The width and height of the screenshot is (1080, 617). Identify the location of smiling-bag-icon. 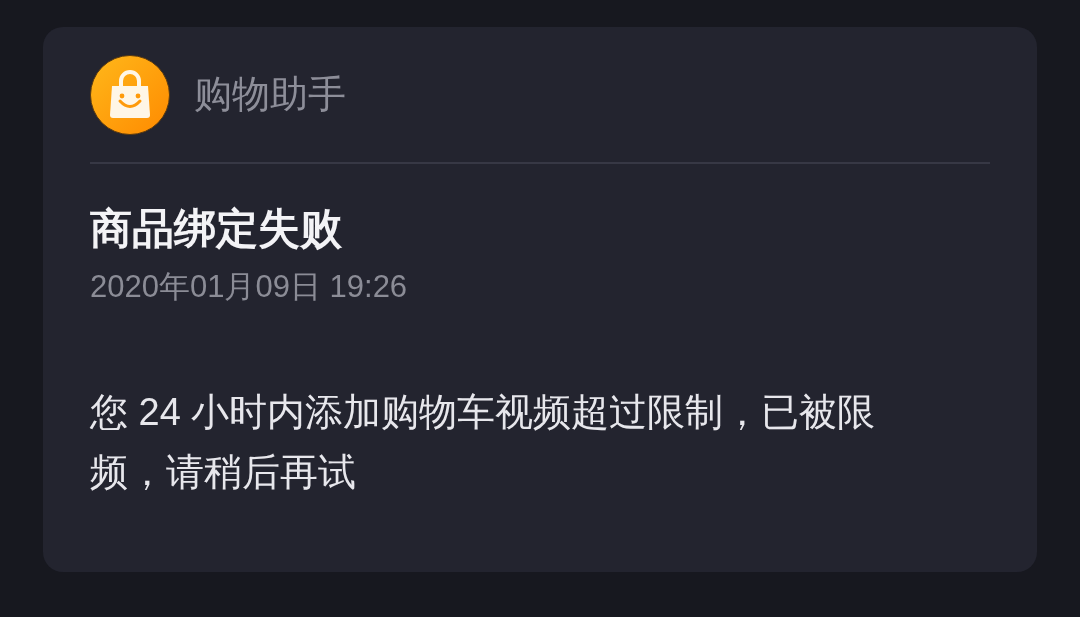
(130, 95).